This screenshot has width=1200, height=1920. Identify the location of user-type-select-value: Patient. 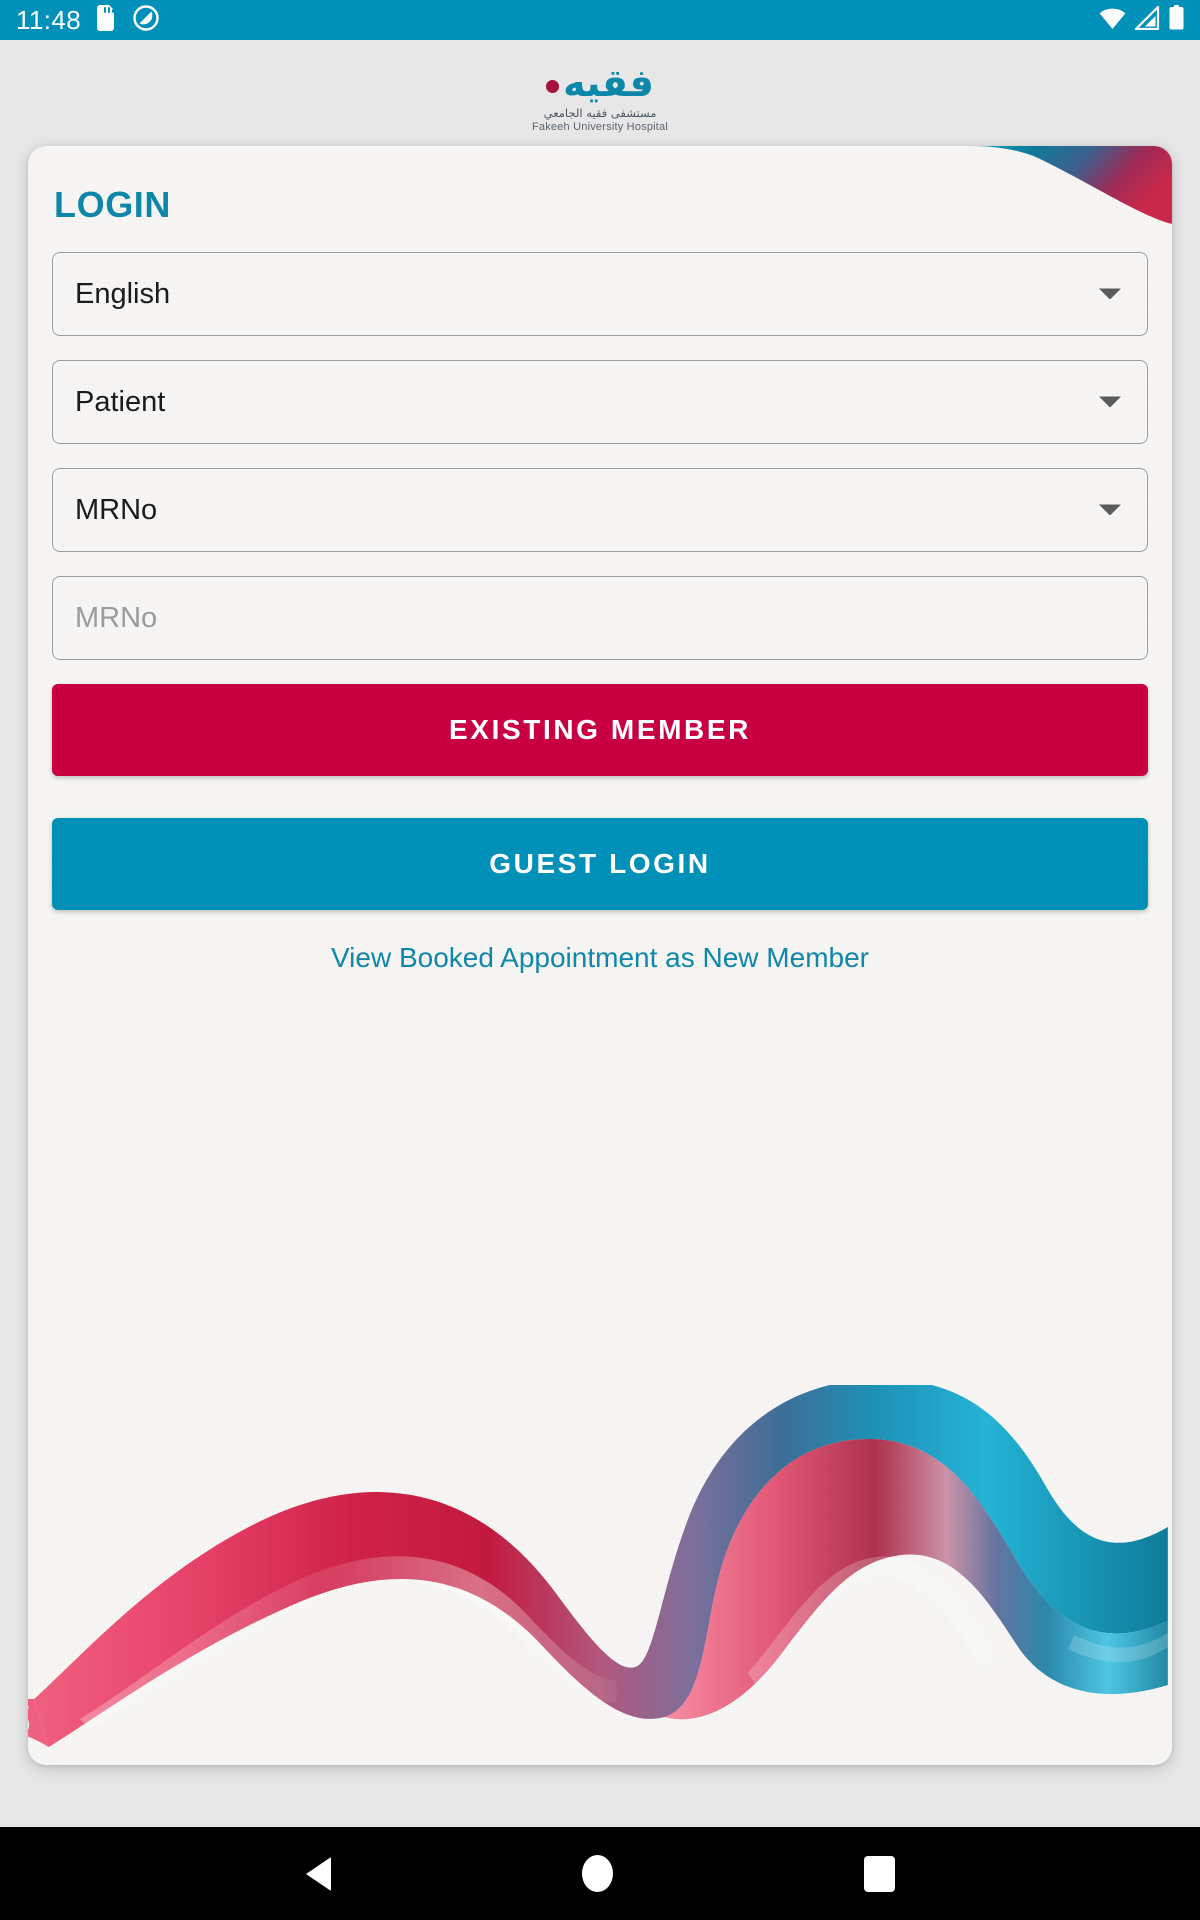
(120, 401).